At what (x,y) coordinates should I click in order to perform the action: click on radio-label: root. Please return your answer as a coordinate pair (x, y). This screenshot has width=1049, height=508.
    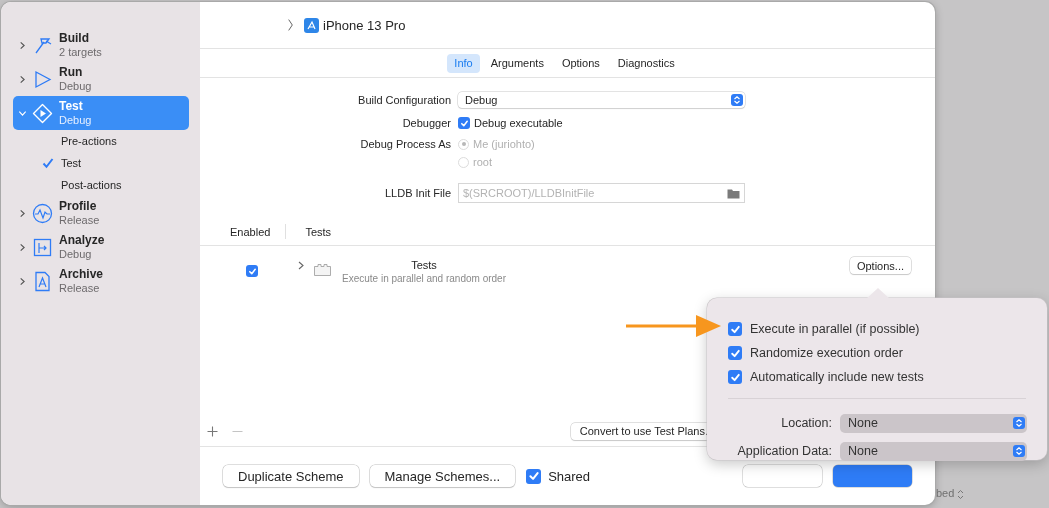
    Looking at the image, I should click on (482, 162).